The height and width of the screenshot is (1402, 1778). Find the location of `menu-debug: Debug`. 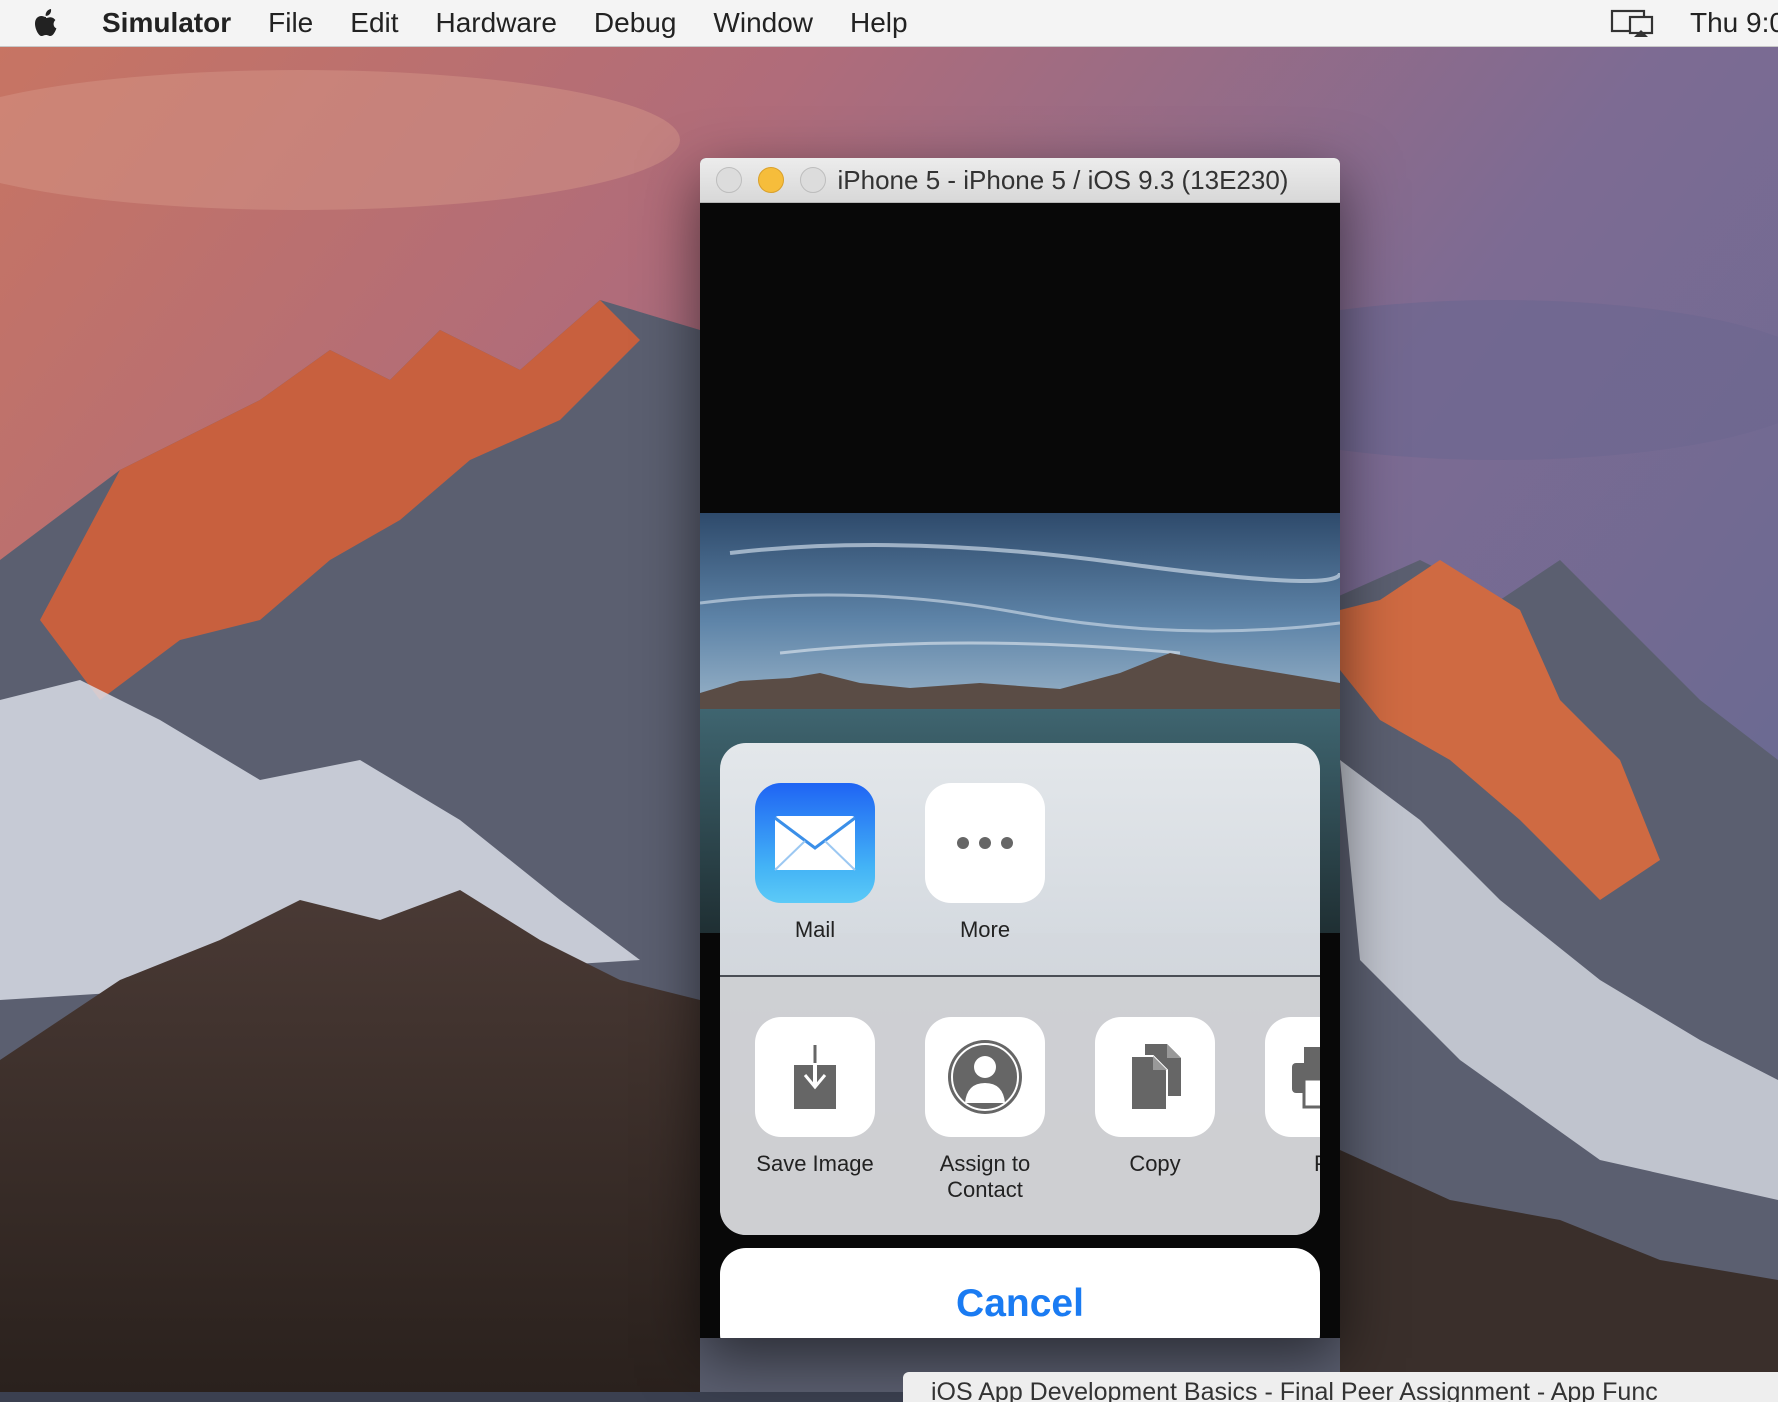

menu-debug: Debug is located at coordinates (635, 23).